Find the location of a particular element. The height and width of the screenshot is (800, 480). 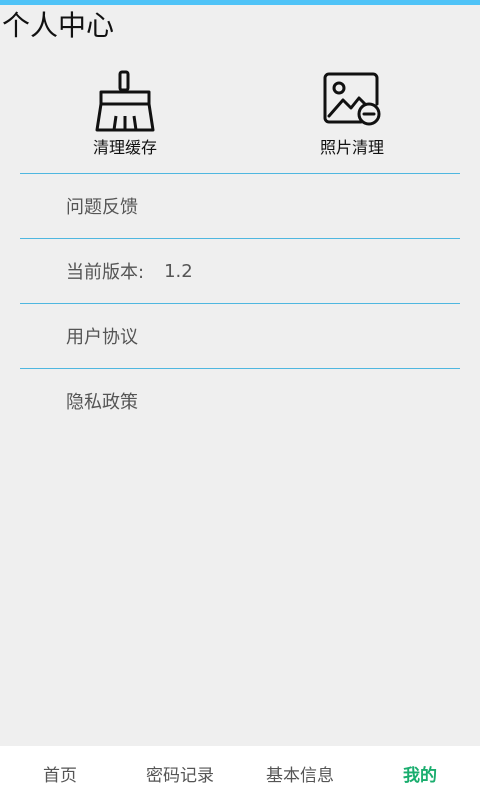

bottom-navigation: 首页 密码记录 基本信息 我的 is located at coordinates (240, 773).